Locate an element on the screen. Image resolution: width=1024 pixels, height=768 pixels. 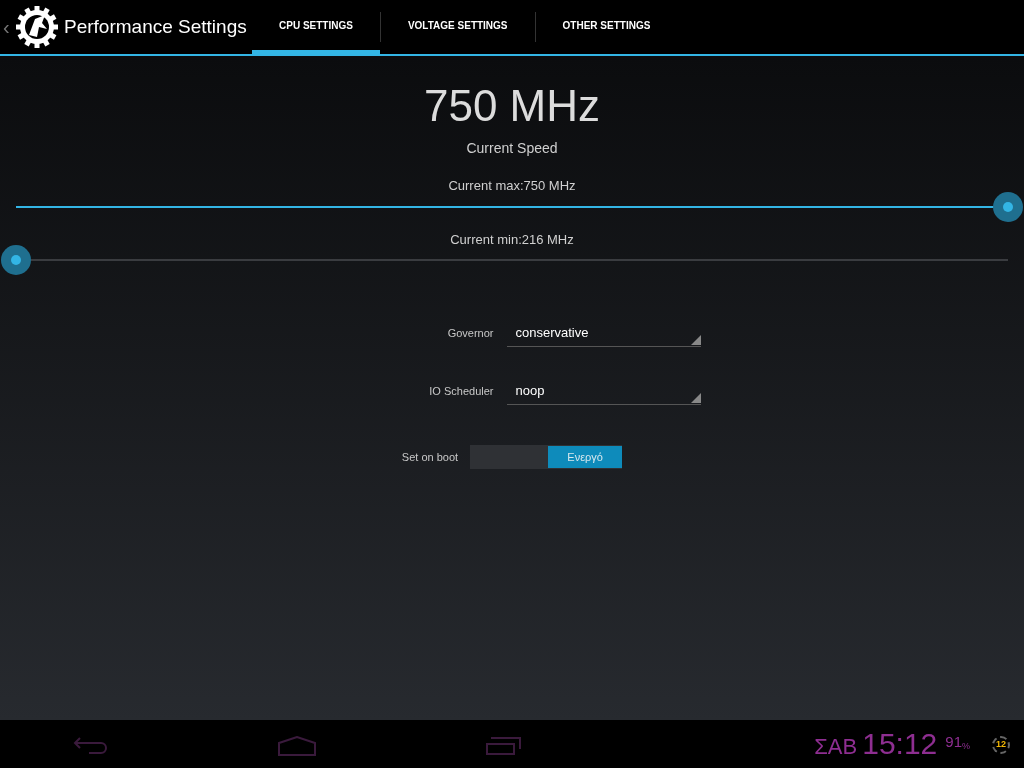
battery-level: 91 is located at coordinates (953, 742).